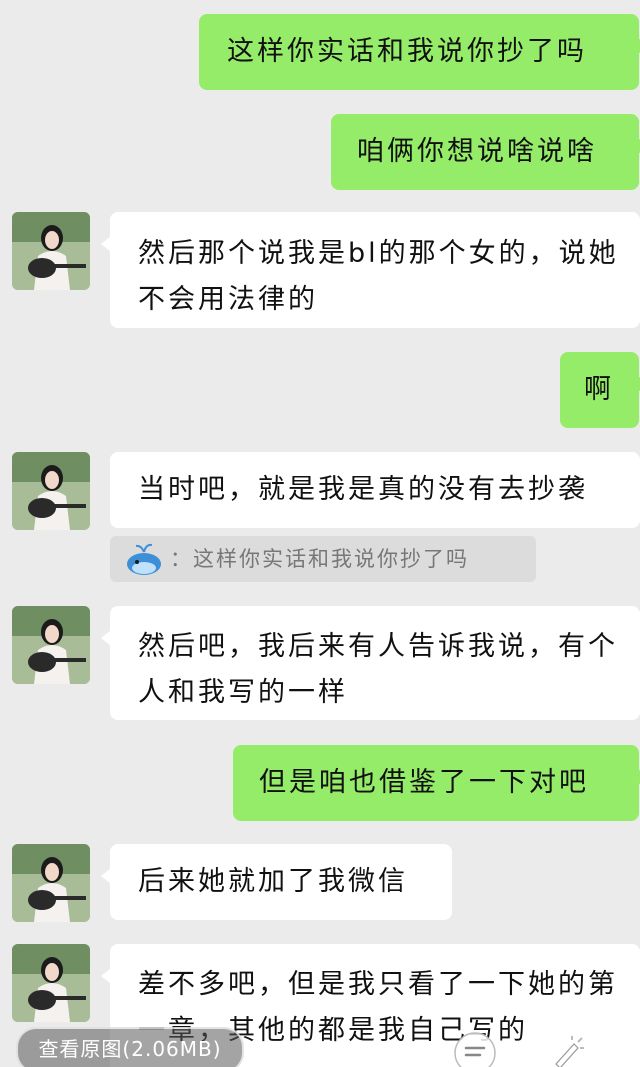 This screenshot has width=640, height=1067. I want to click on chat-bubble-incoming: 当时吧，就是我是真的没有去抄袭, so click(375, 490).